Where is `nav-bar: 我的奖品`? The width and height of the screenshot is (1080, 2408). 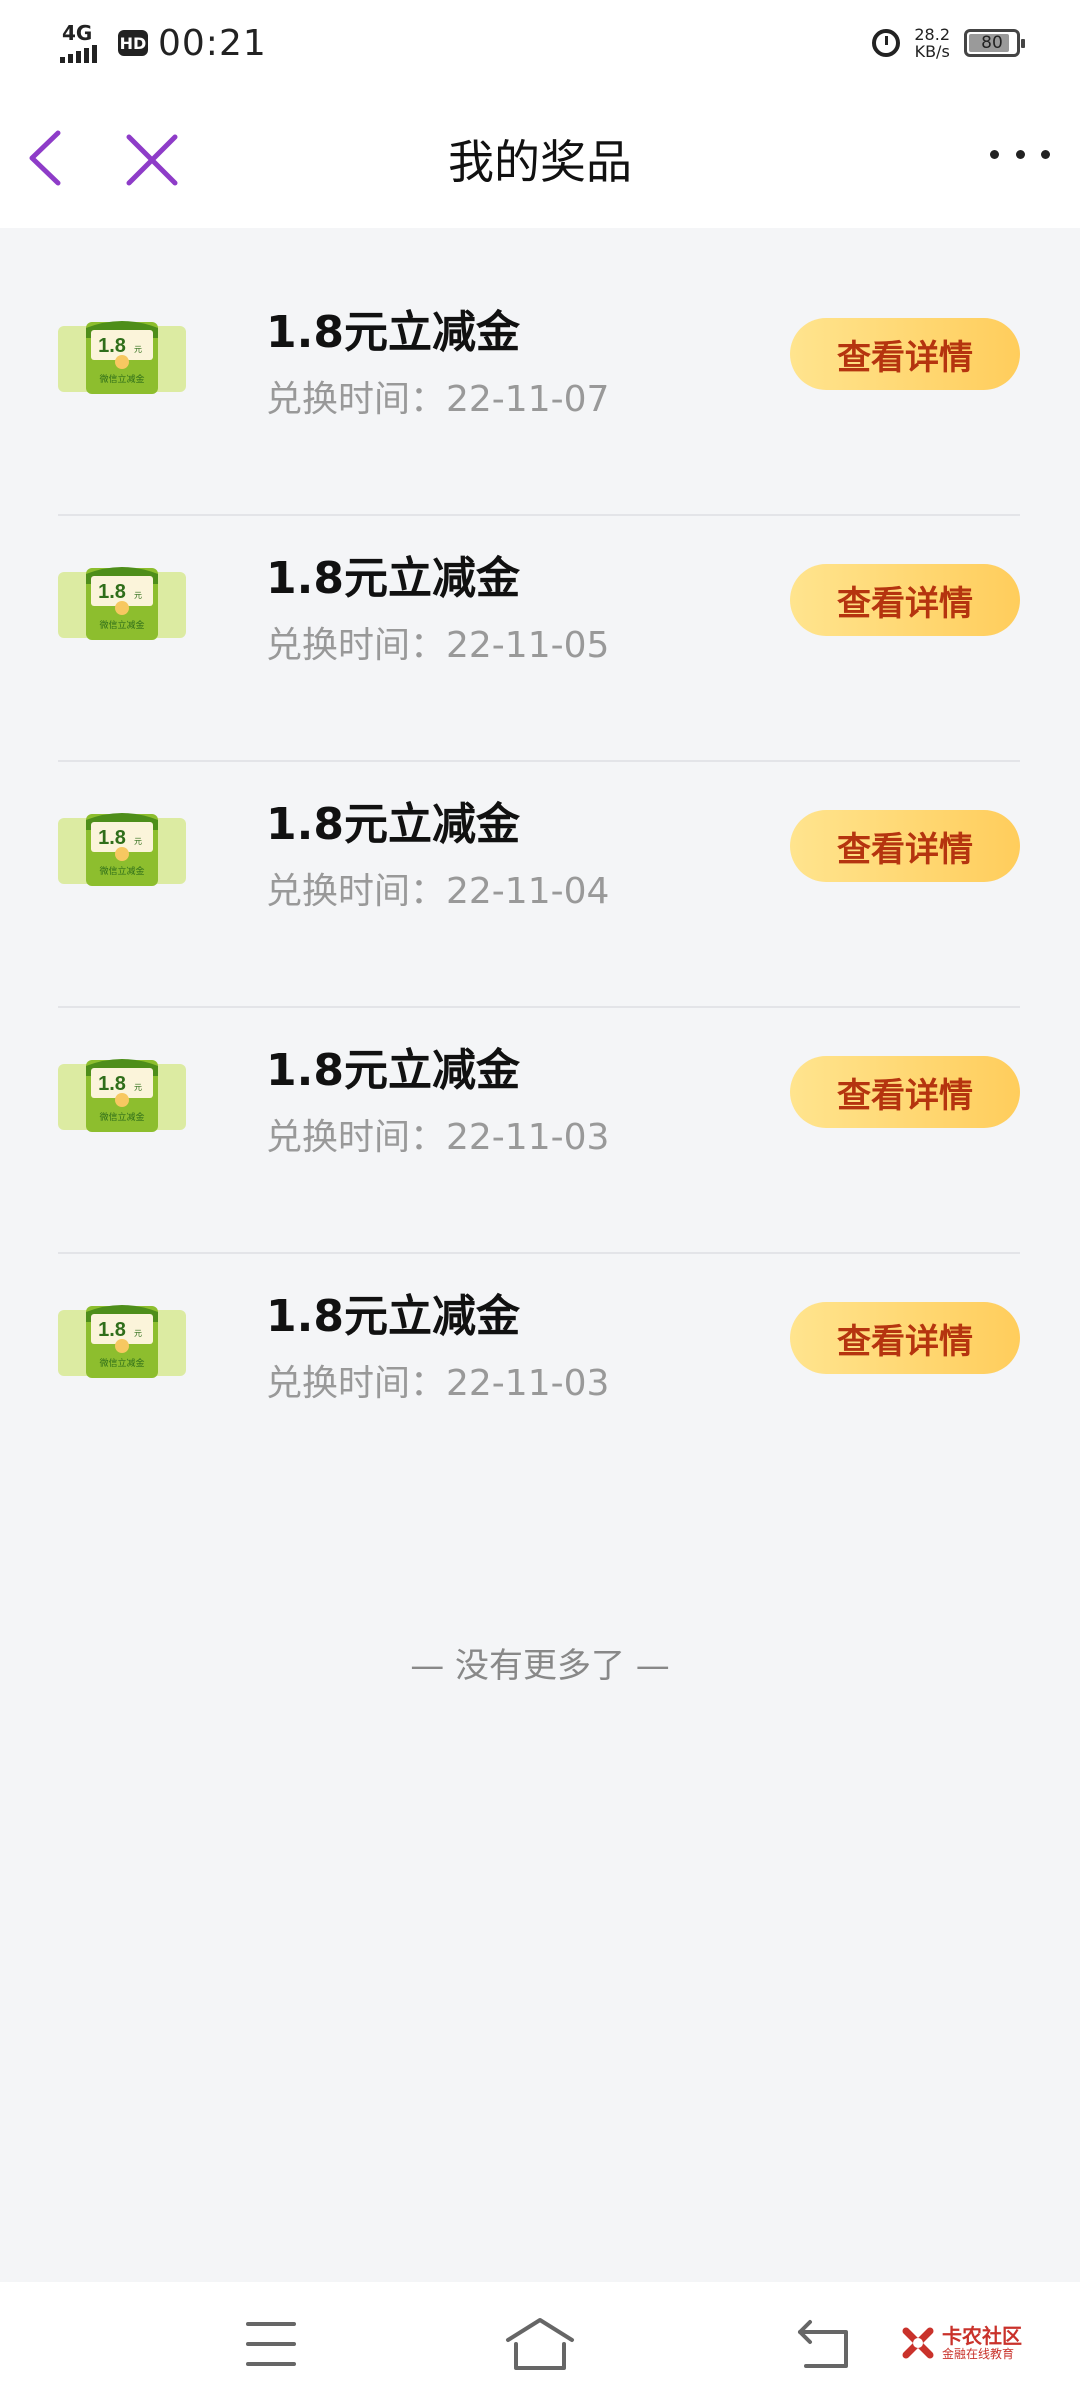
nav-bar: 我的奖品 is located at coordinates (540, 159).